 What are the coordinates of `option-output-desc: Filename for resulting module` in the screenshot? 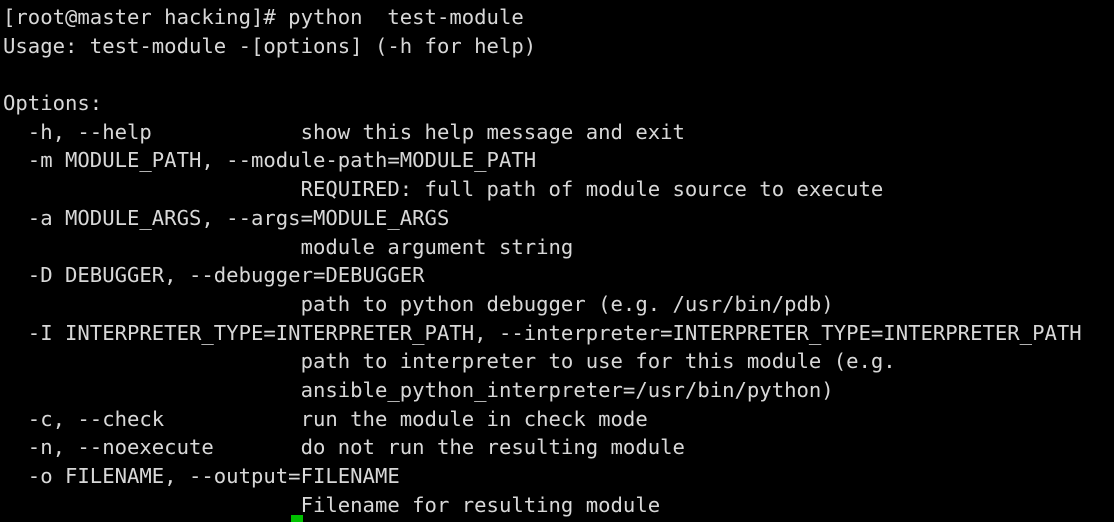 It's located at (332, 504).